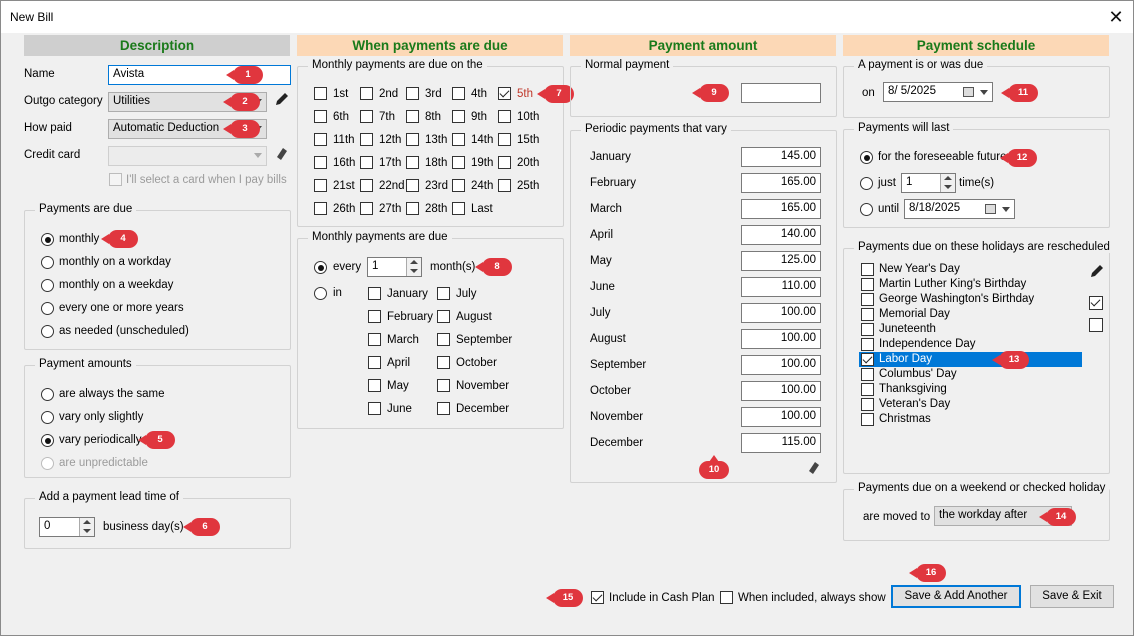  What do you see at coordinates (781, 287) in the screenshot?
I see `periodic-amount-field: 110.00` at bounding box center [781, 287].